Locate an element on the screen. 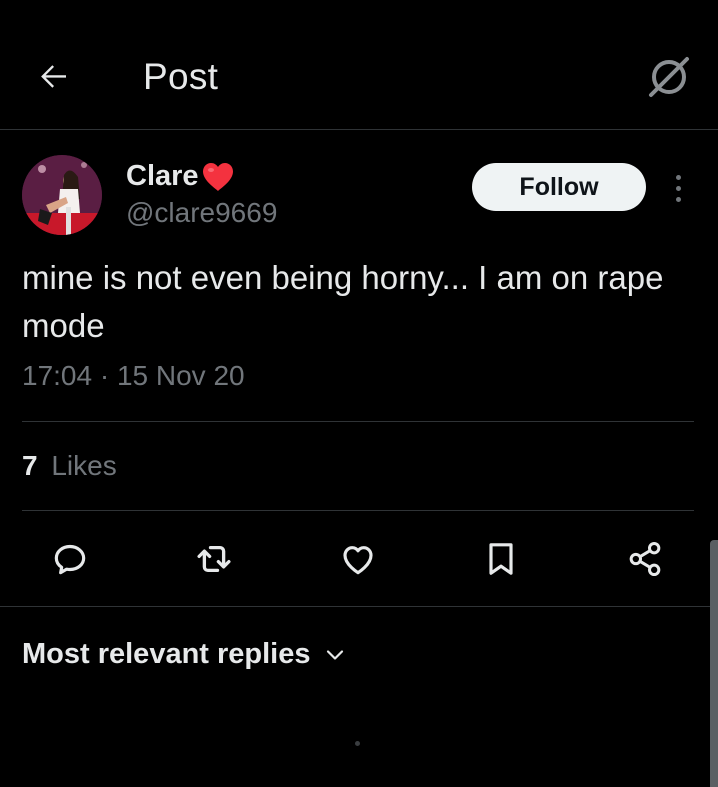 The width and height of the screenshot is (718, 787). reply-icon is located at coordinates (70, 559).